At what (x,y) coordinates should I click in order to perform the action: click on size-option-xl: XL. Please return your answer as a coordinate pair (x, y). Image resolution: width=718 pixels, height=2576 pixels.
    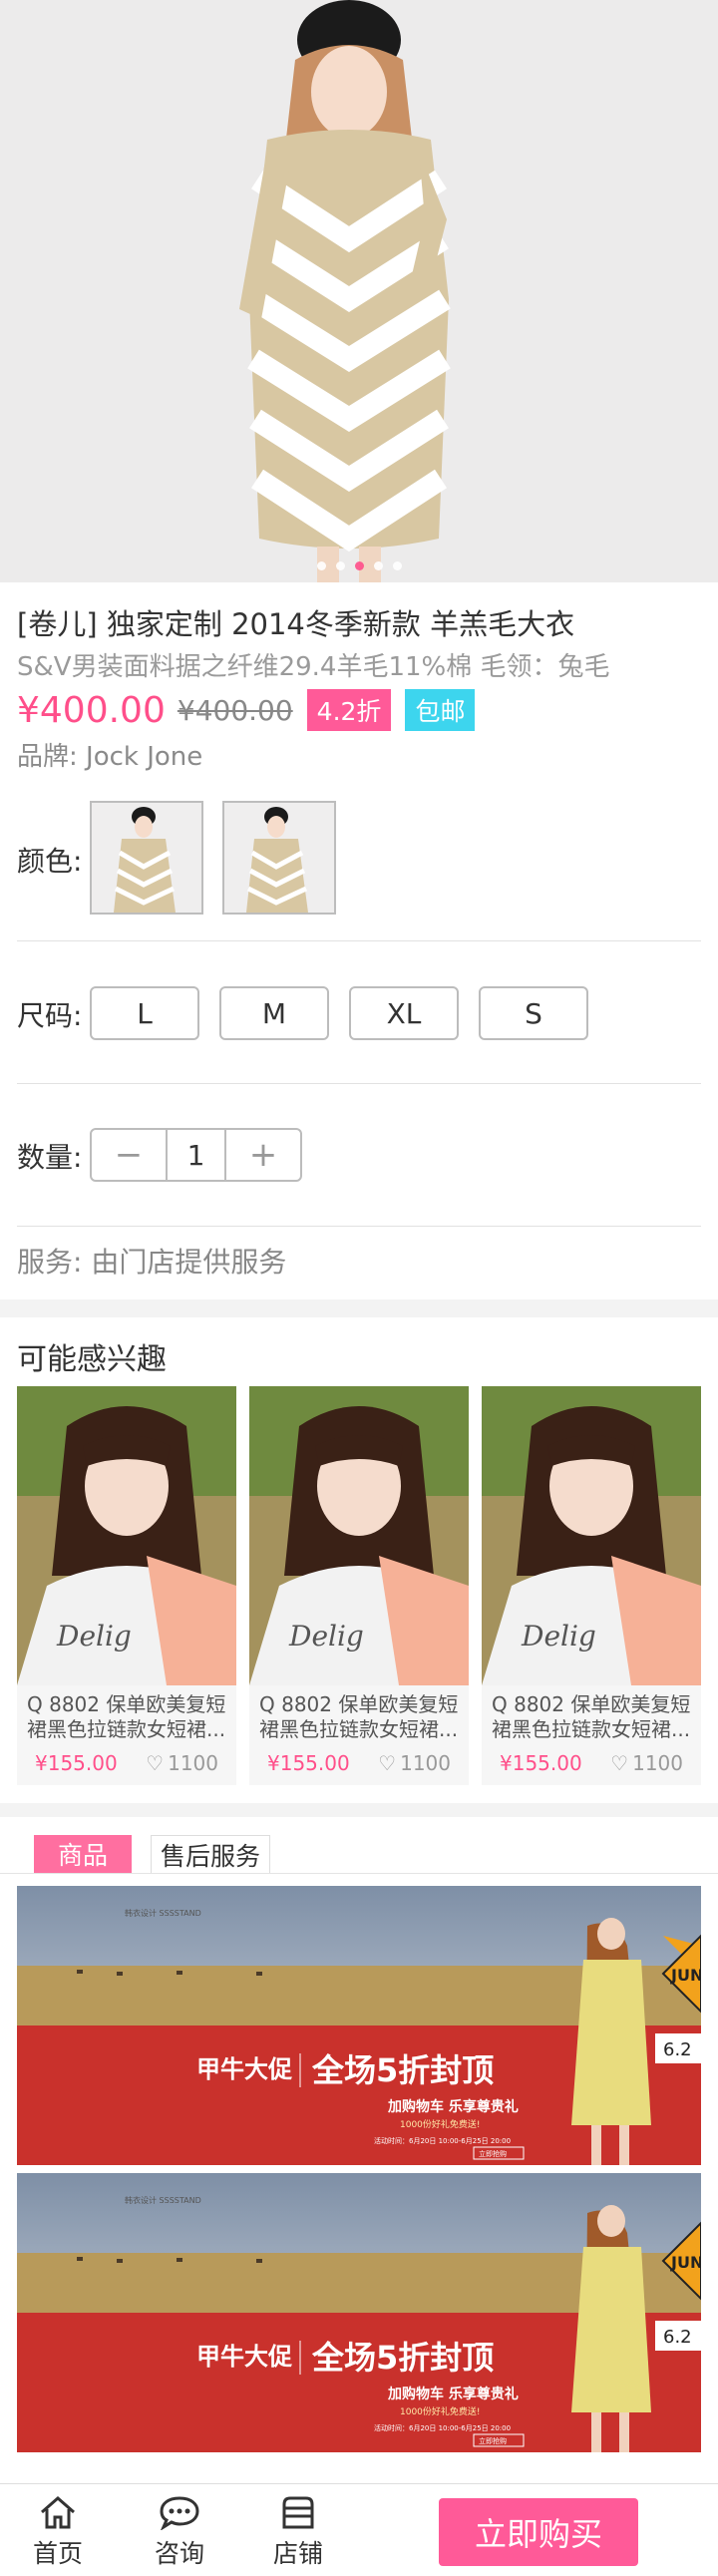
    Looking at the image, I should click on (404, 1013).